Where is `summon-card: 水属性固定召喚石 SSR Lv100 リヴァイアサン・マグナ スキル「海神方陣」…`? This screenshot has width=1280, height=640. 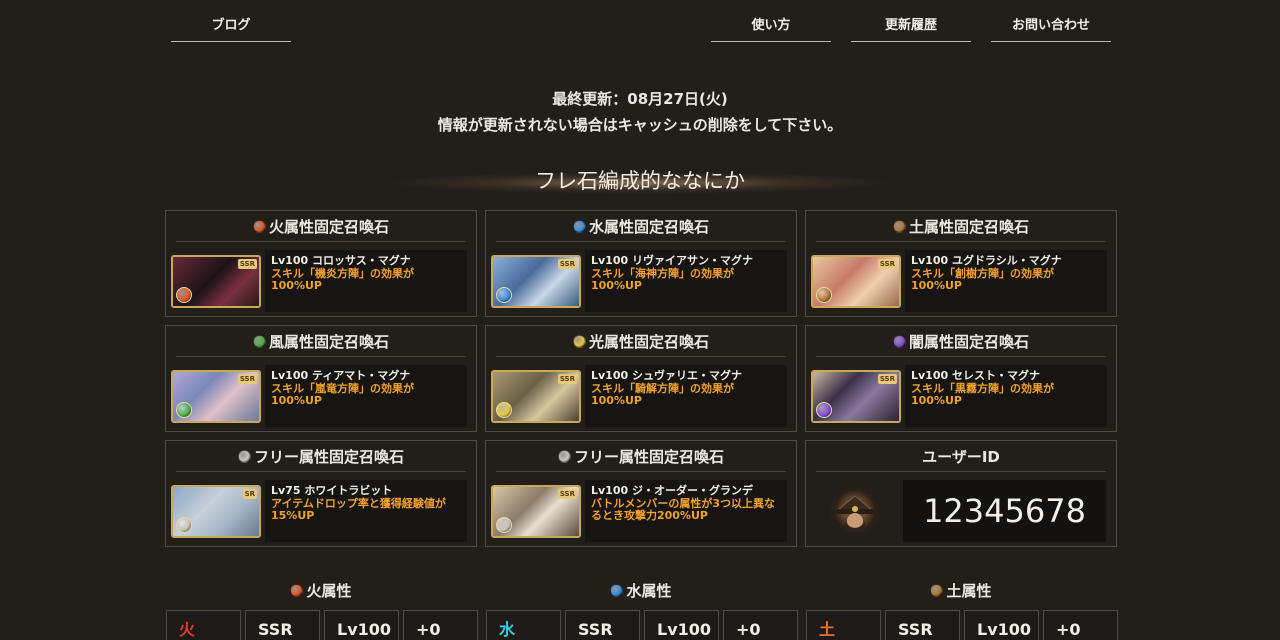 summon-card: 水属性固定召喚石 SSR Lv100 リヴァイアサン・マグナ スキル「海神方陣」… is located at coordinates (641, 263).